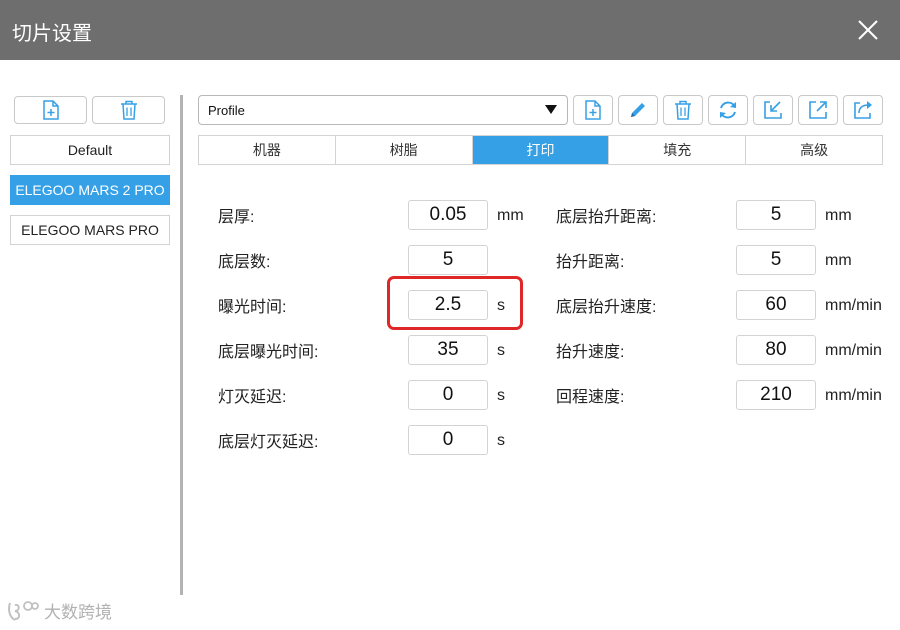 This screenshot has height=630, width=900. I want to click on import-button, so click(773, 110).